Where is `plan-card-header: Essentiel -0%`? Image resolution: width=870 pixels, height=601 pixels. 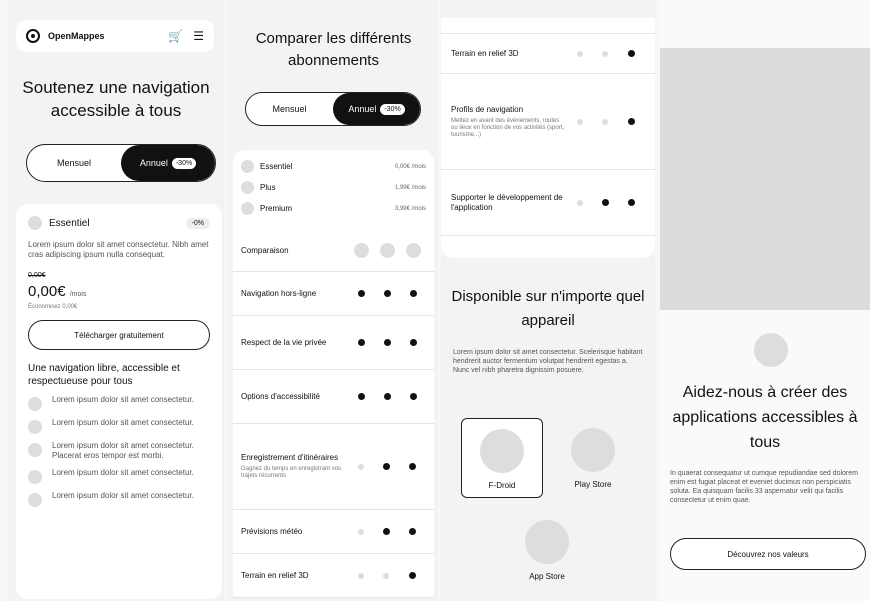 plan-card-header: Essentiel -0% is located at coordinates (119, 223).